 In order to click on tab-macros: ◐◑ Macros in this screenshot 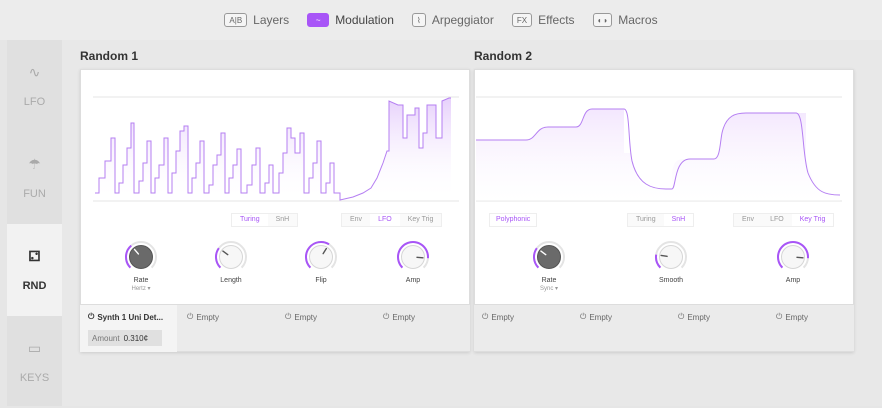, I will do `click(625, 20)`.